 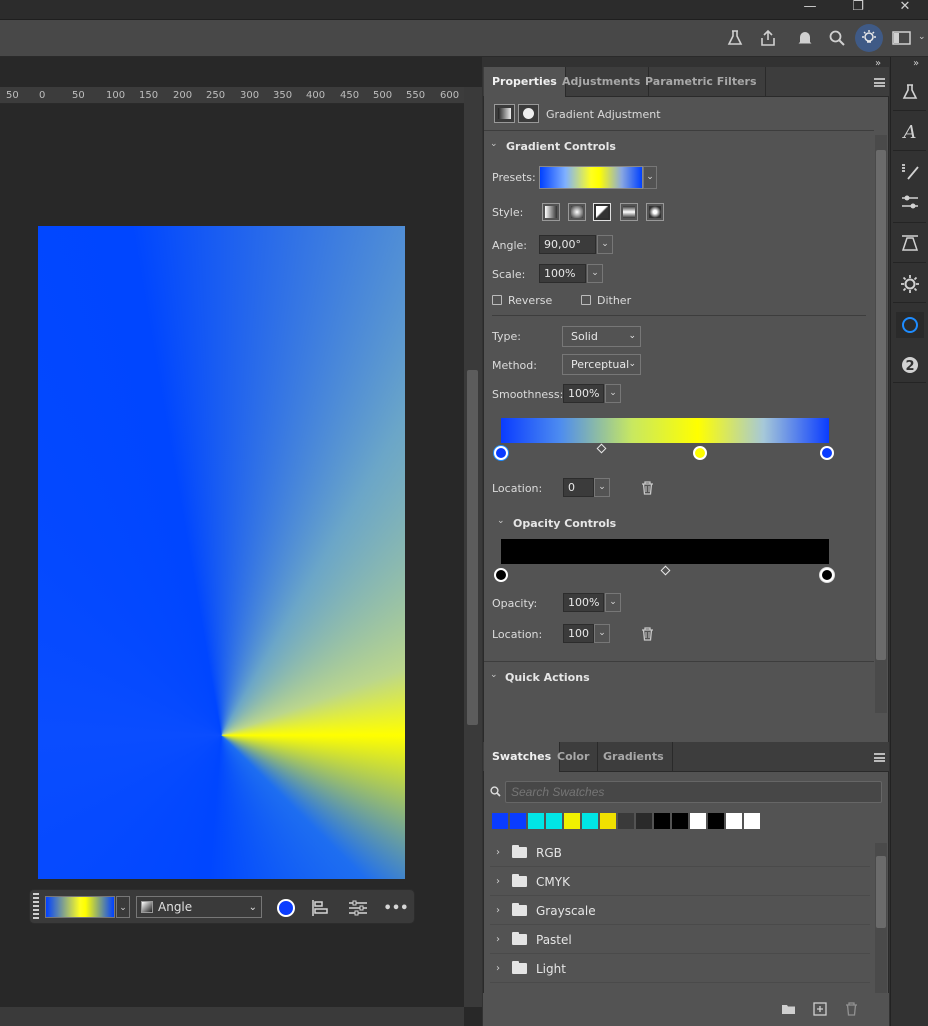 I want to click on delete-opacity-stop-icon, so click(x=647, y=635).